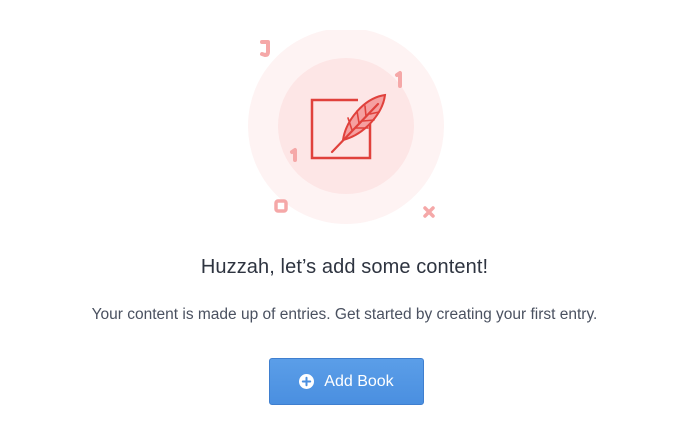 This screenshot has width=689, height=435. What do you see at coordinates (265, 48) in the screenshot?
I see `decorative-j-icon` at bounding box center [265, 48].